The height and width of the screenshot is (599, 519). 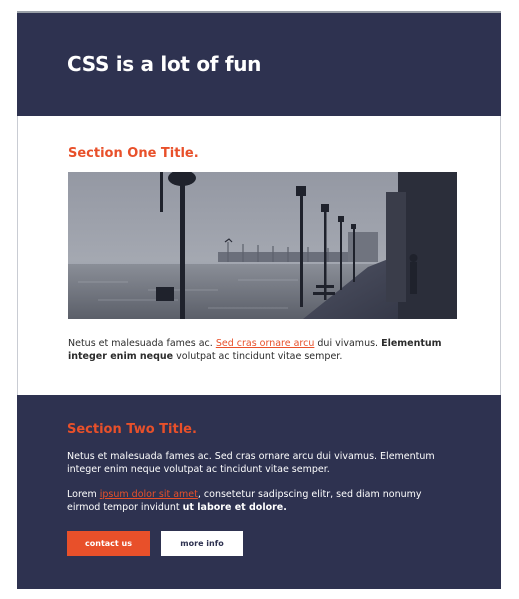 I want to click on paragraph-text: volutpat ac tincidunt vitae semper., so click(x=258, y=356).